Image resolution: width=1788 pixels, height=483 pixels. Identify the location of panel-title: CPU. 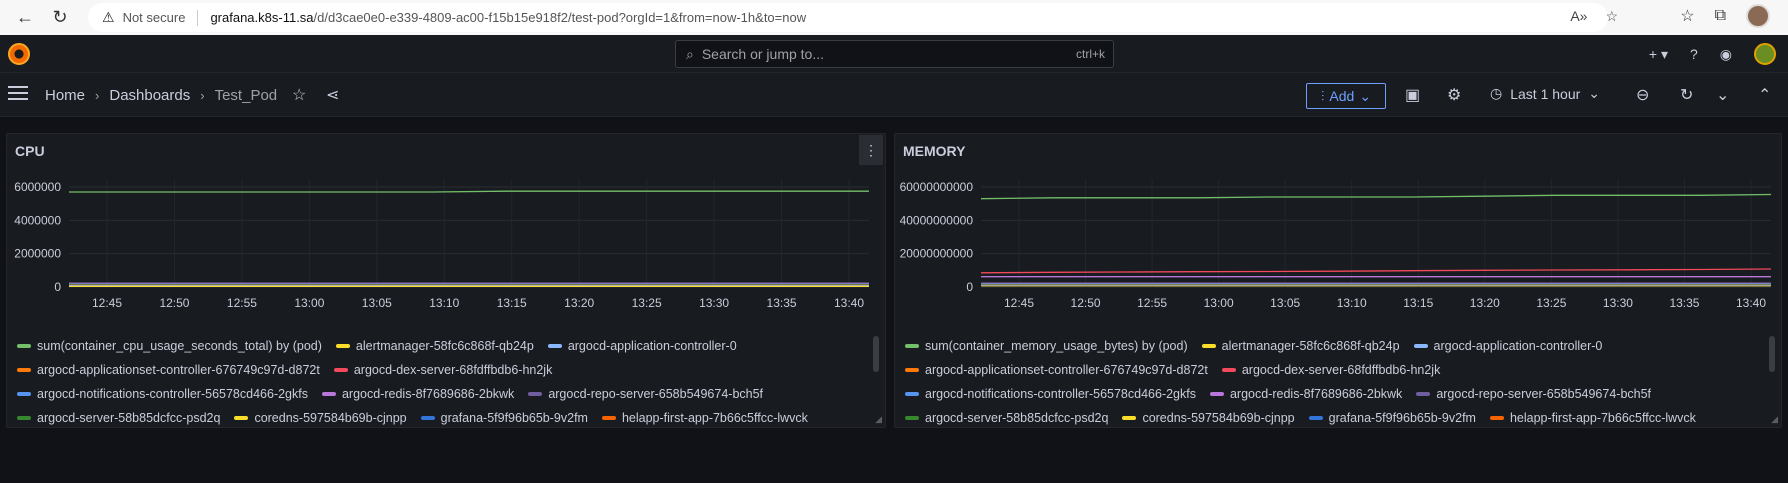
(30, 151).